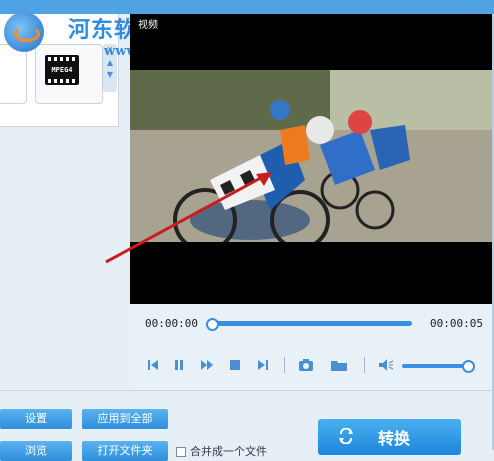 This screenshot has height=461, width=494. Describe the element at coordinates (346, 436) in the screenshot. I see `refresh-icon` at that location.